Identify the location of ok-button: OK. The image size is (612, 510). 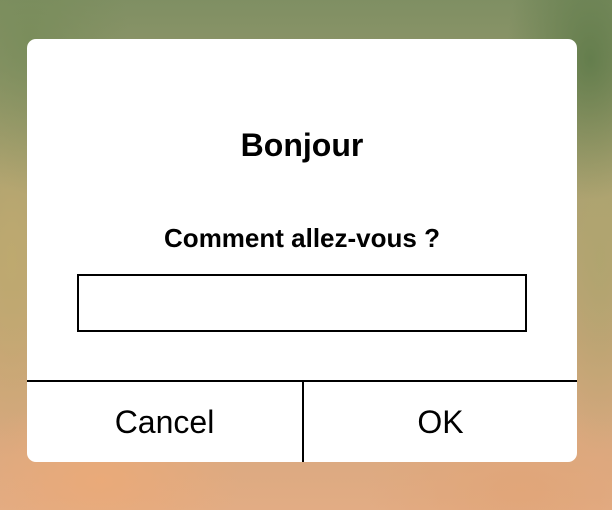
(440, 422).